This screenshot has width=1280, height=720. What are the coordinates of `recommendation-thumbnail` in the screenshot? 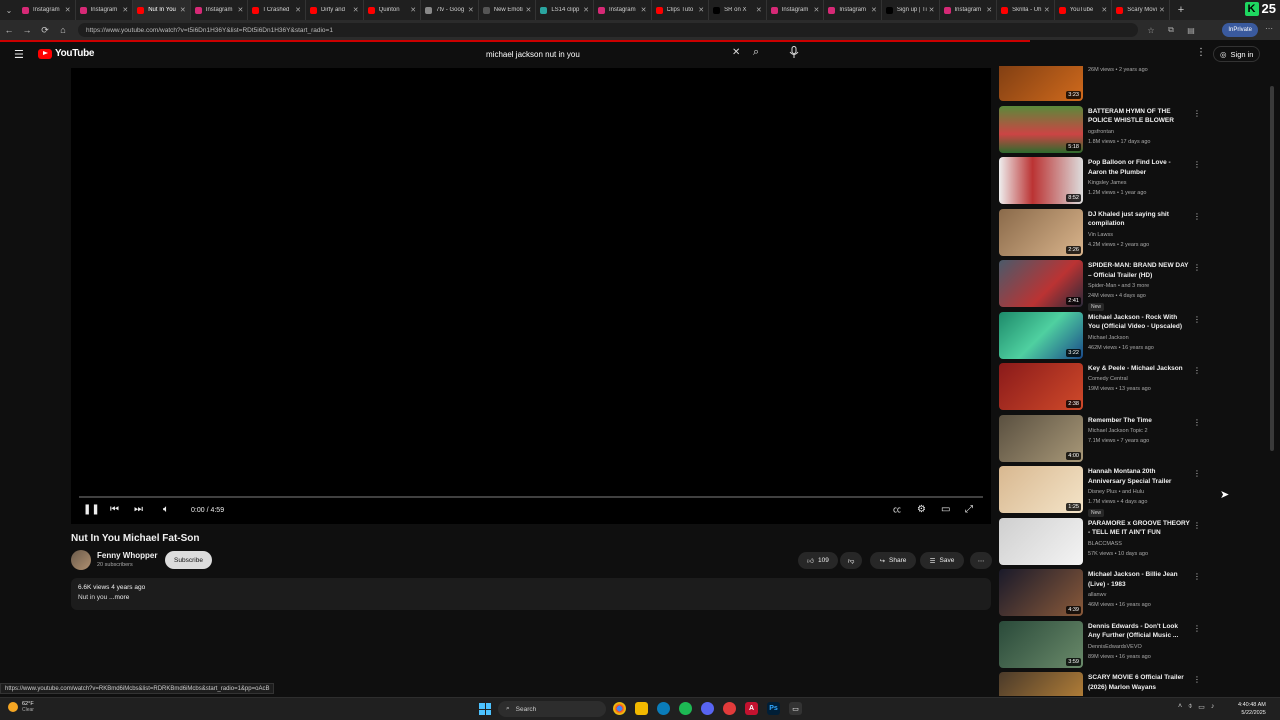 It's located at (1041, 684).